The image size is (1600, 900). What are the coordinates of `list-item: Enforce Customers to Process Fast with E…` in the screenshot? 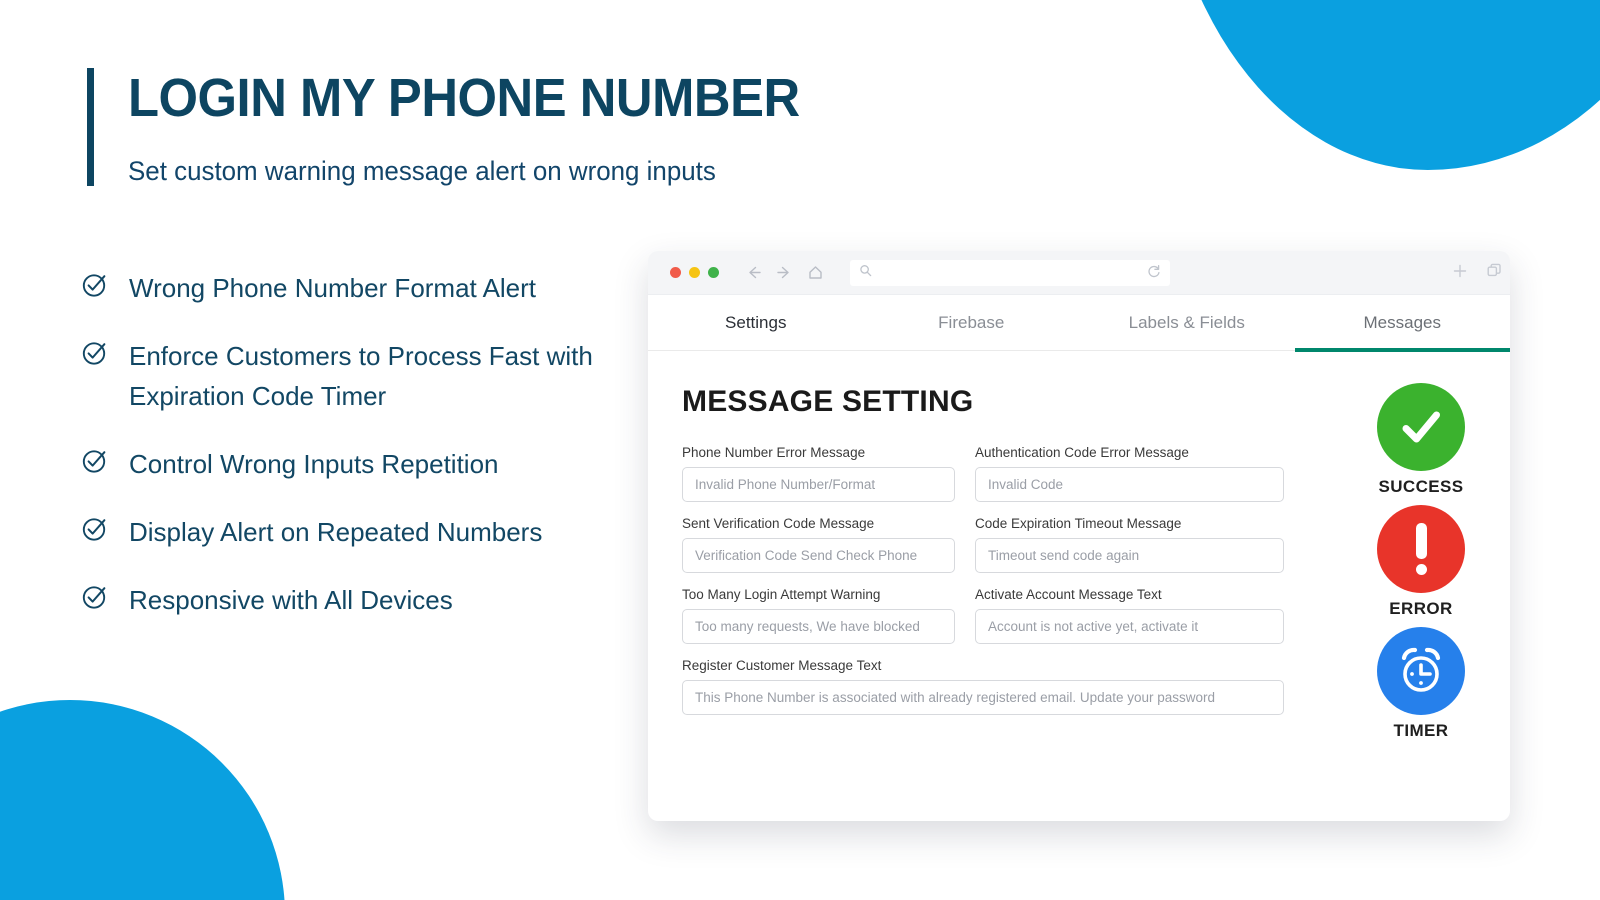 It's located at (352, 376).